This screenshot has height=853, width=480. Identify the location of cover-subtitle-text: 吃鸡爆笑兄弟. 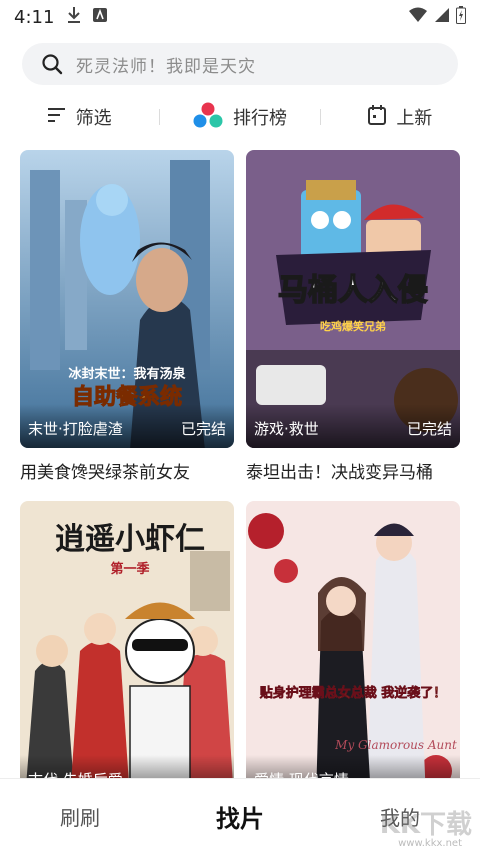
(353, 326).